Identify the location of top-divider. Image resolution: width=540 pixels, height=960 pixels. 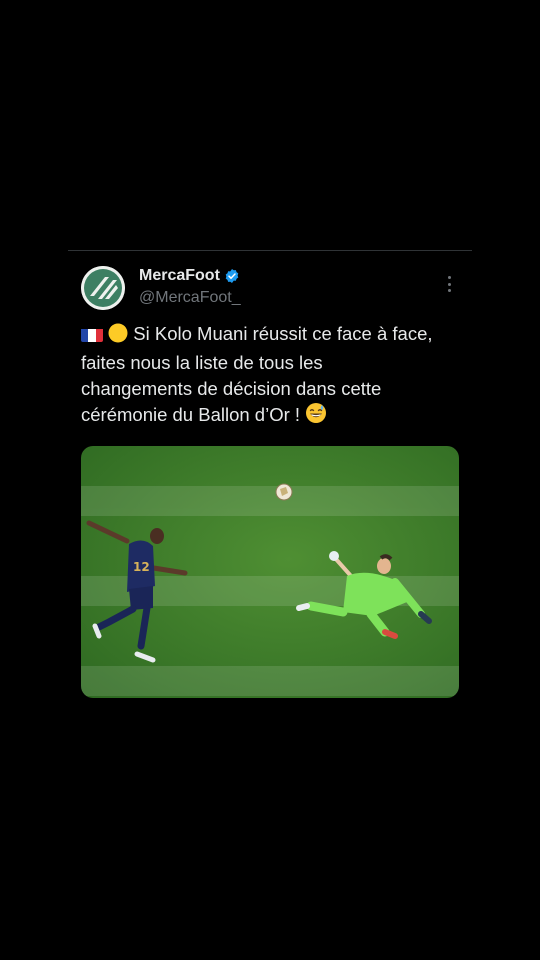
(270, 250).